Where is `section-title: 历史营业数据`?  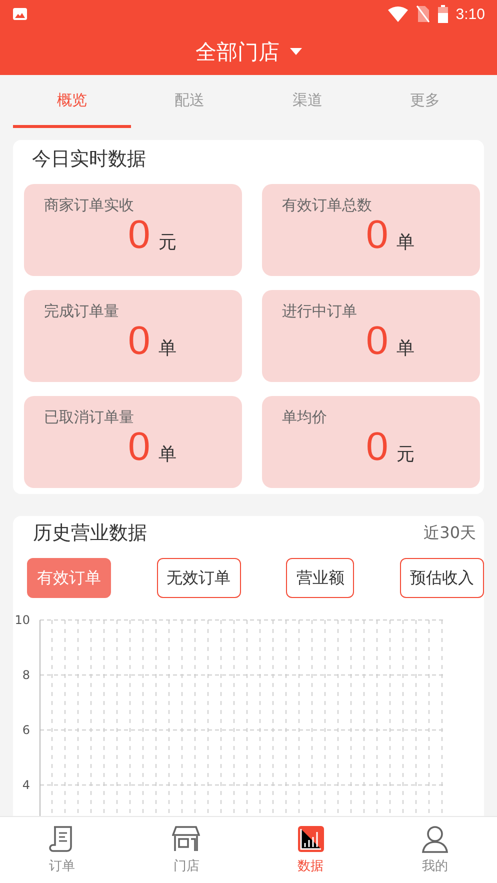 section-title: 历史营业数据 is located at coordinates (90, 533).